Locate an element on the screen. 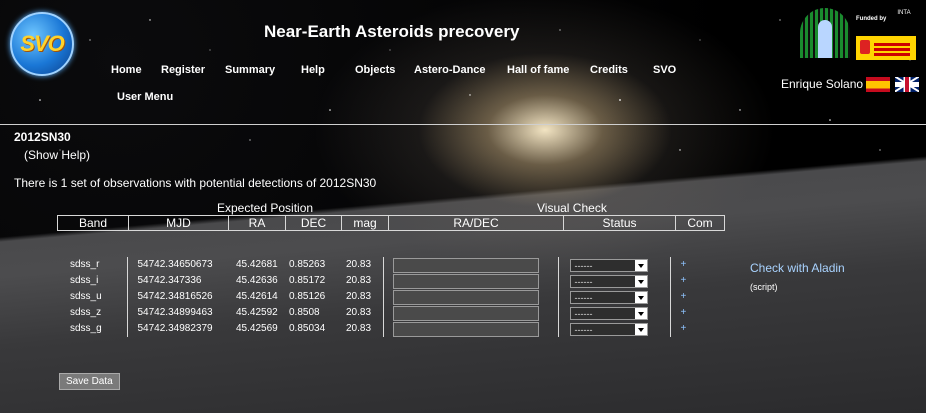 The image size is (926, 413). inta-logo: INTA is located at coordinates (904, 13).